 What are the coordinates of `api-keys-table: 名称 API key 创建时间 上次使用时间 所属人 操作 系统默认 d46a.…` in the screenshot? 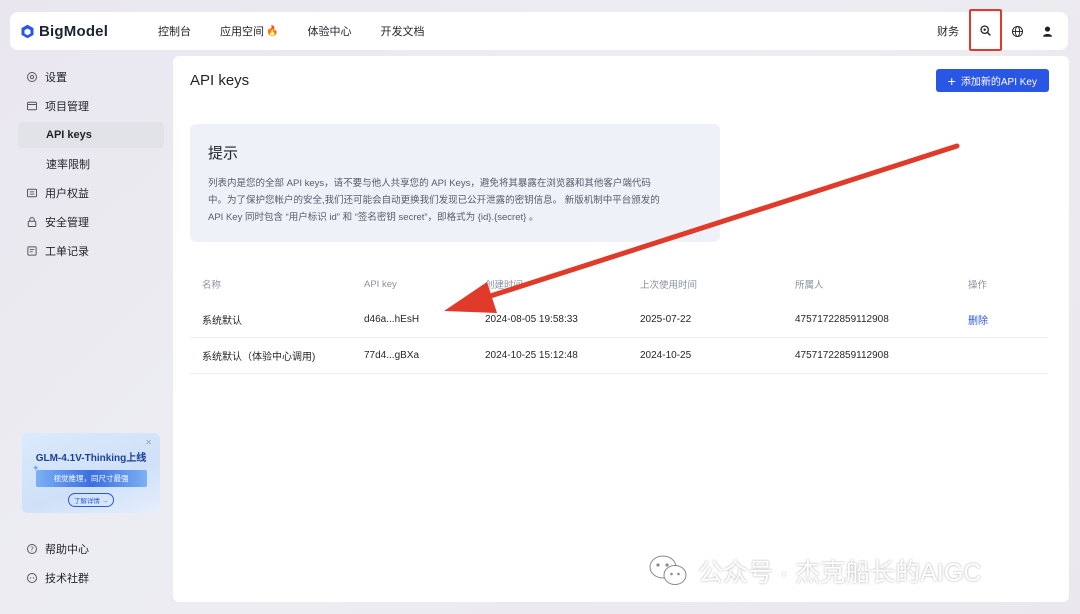 It's located at (619, 320).